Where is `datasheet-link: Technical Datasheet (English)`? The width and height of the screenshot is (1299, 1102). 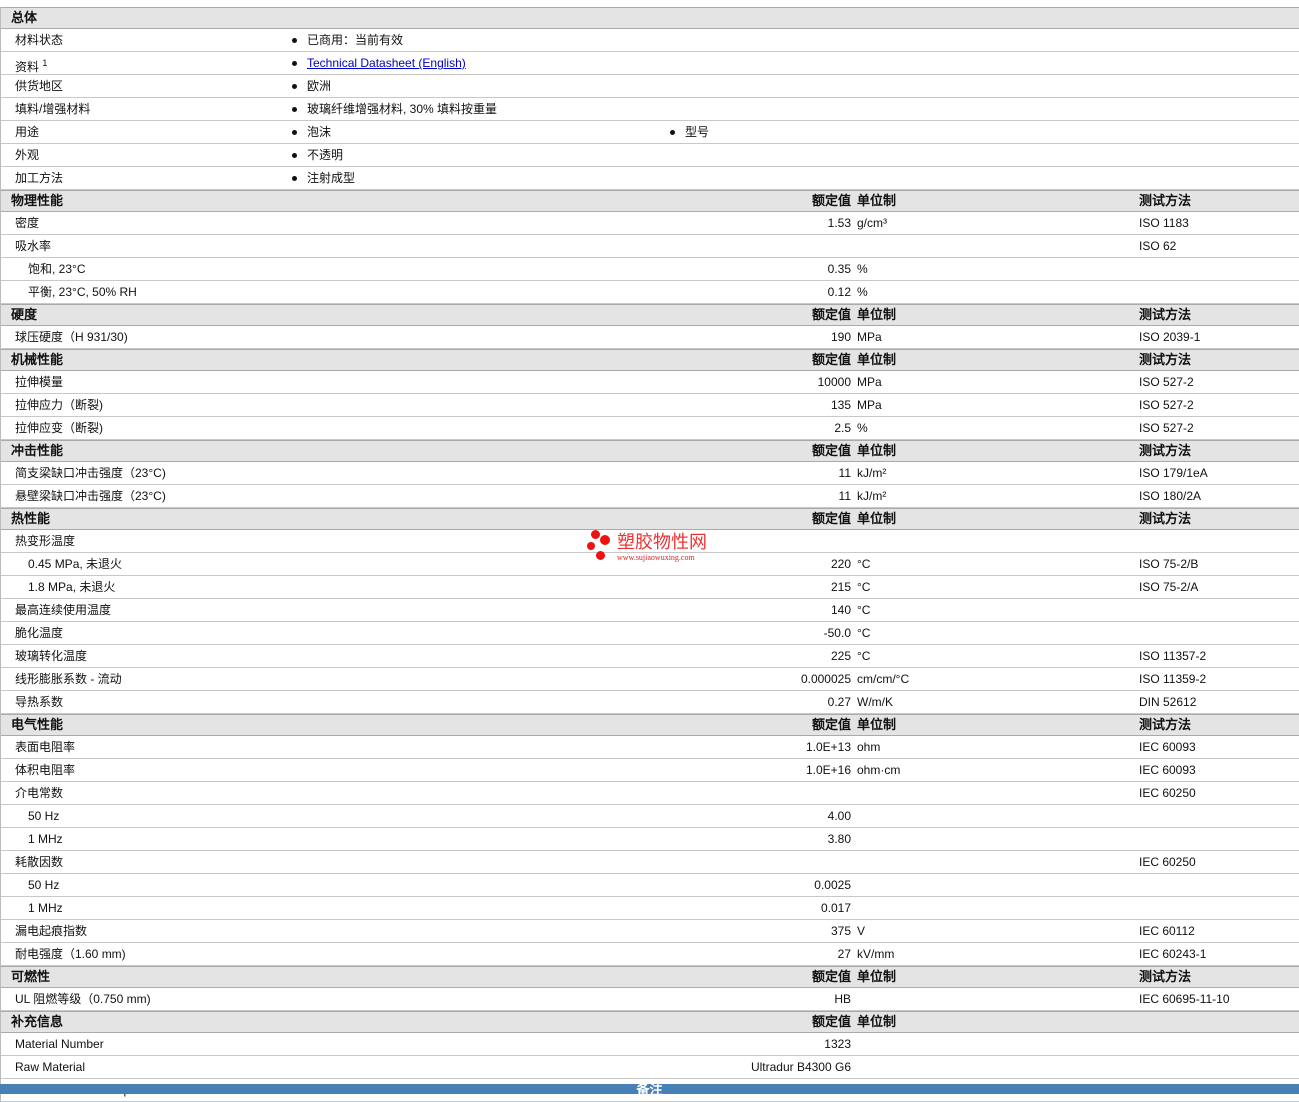 datasheet-link: Technical Datasheet (English) is located at coordinates (386, 63).